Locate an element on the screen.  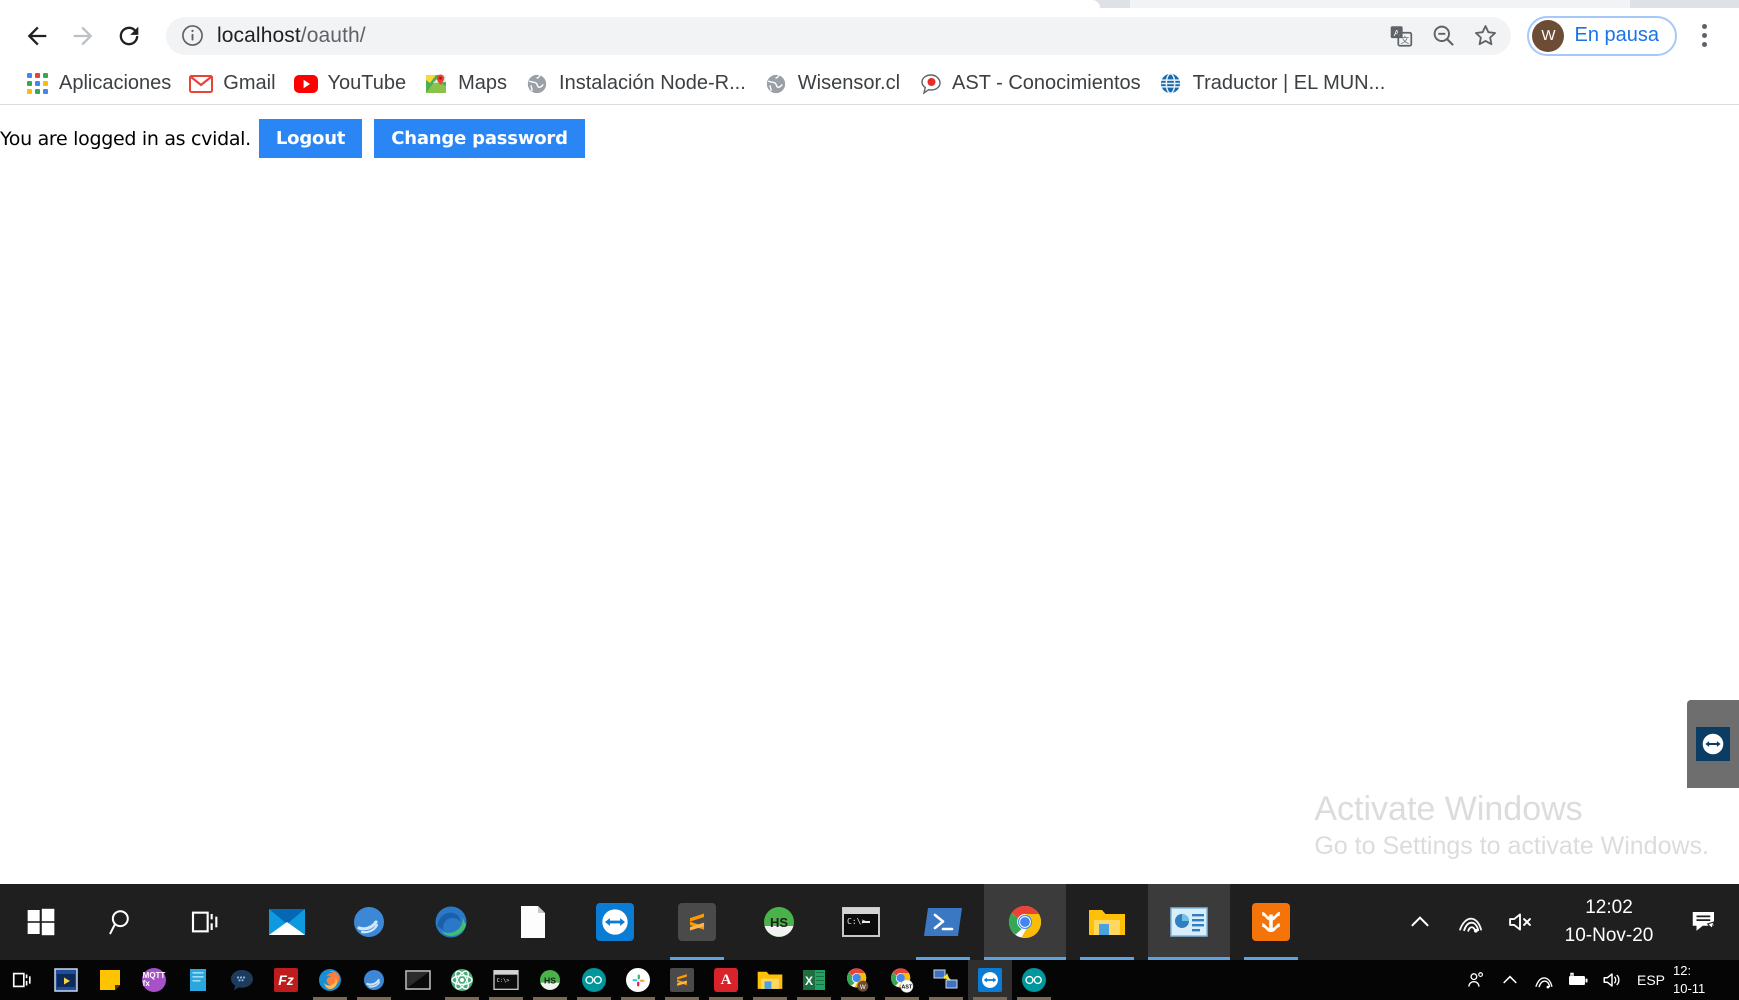
taskbar-item-heidisql: HS is located at coordinates (779, 922).